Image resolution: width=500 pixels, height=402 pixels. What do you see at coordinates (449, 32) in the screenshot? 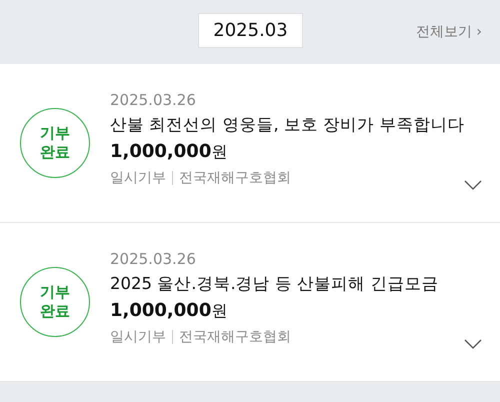
I see `view-all-link: 전체보기 ›` at bounding box center [449, 32].